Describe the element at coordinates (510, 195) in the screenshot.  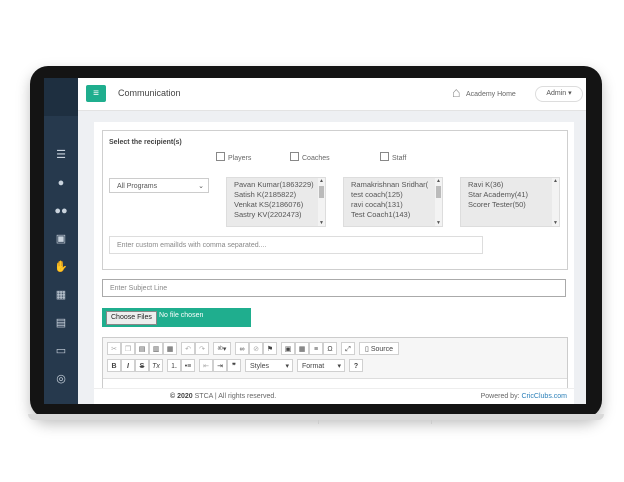
I see `list-item: Star Academy(41)` at that location.